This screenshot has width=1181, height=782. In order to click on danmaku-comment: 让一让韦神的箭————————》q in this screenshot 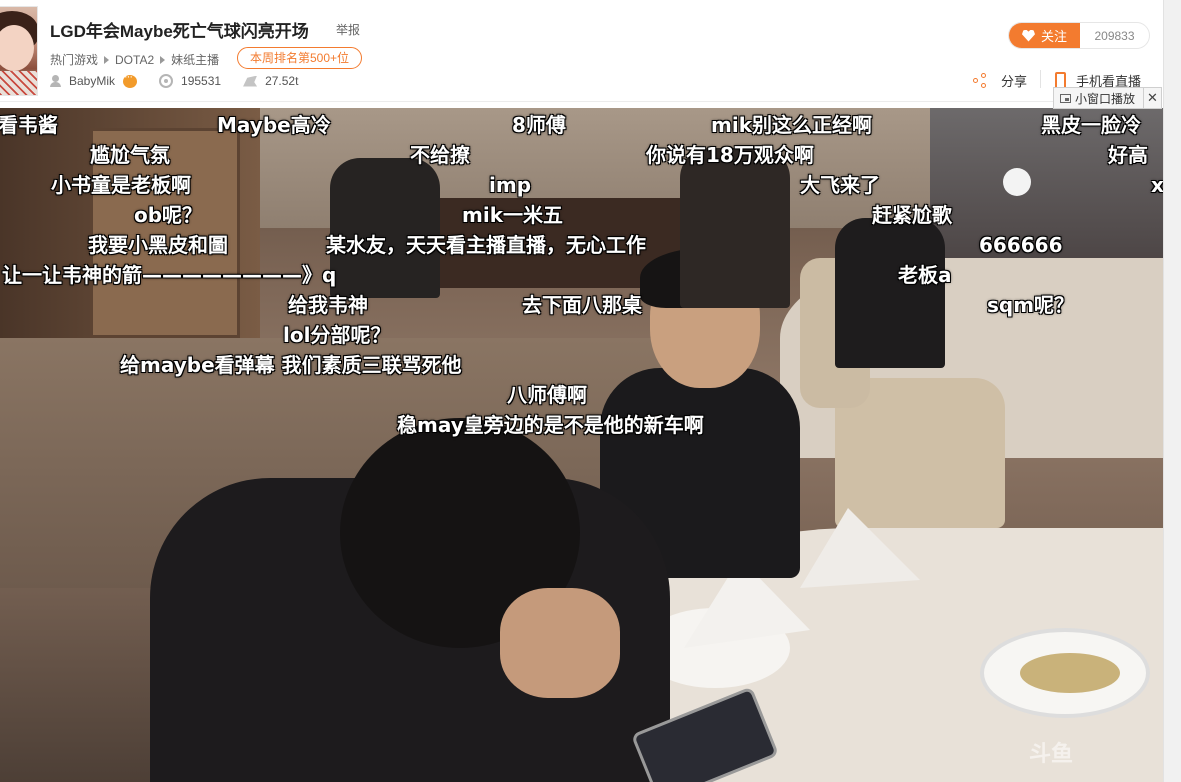, I will do `click(169, 275)`.